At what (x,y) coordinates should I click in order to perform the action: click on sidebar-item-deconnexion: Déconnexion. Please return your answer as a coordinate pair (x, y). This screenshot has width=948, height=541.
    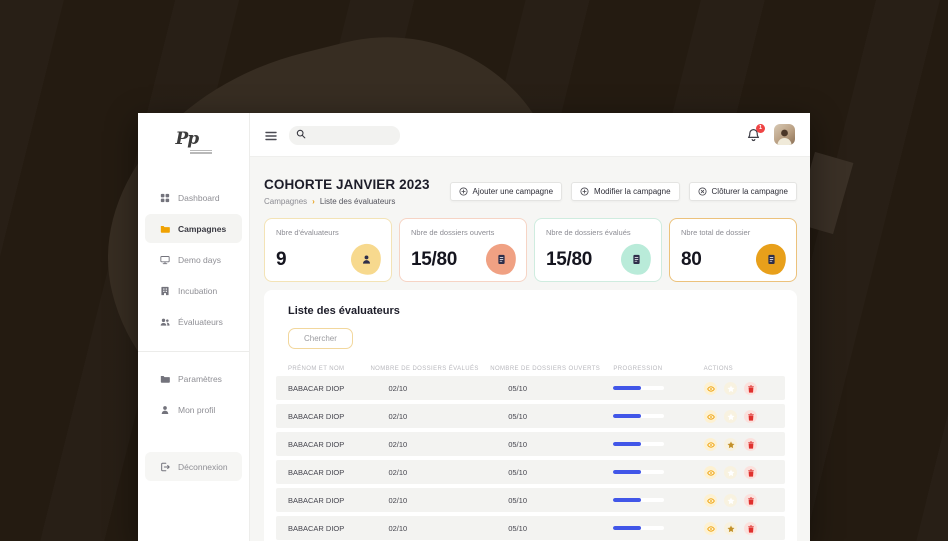
    Looking at the image, I should click on (193, 466).